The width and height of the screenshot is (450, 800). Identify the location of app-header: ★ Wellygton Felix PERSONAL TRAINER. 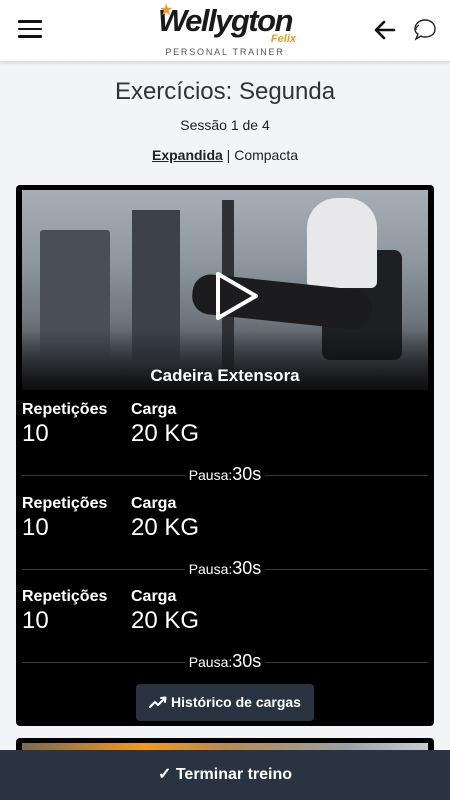
(225, 31).